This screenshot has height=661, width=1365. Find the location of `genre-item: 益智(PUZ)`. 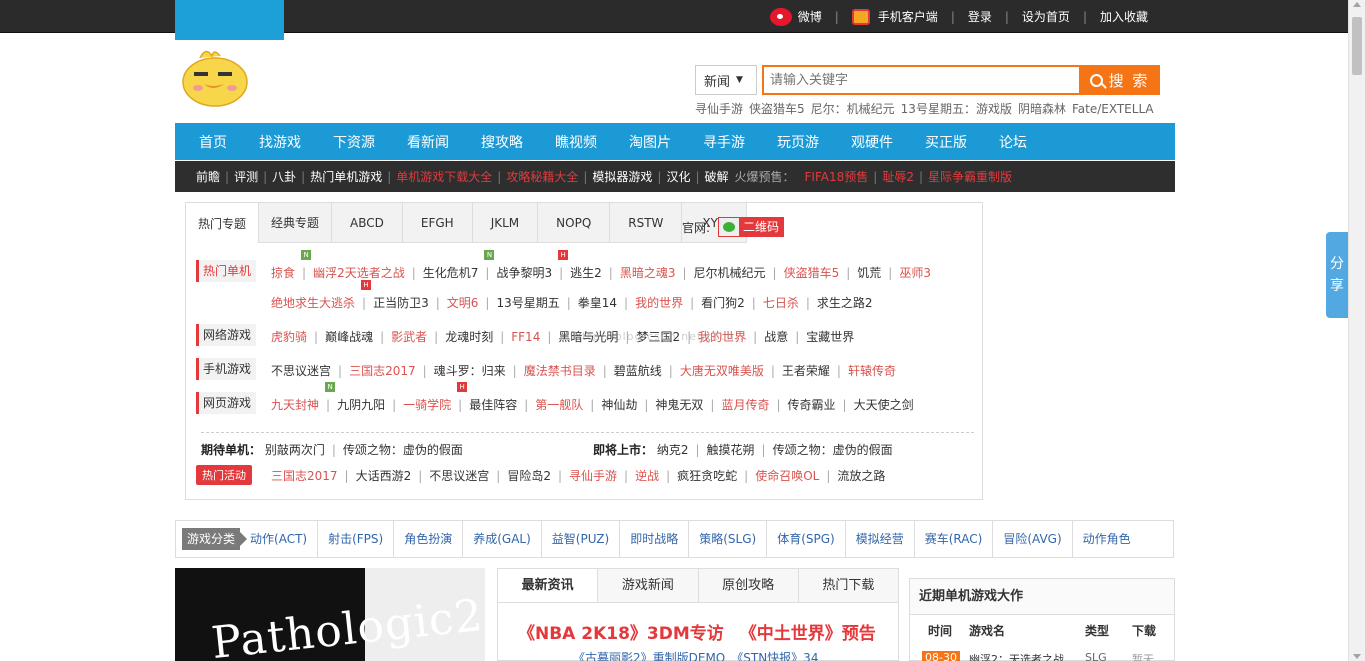

genre-item: 益智(PUZ) is located at coordinates (581, 539).